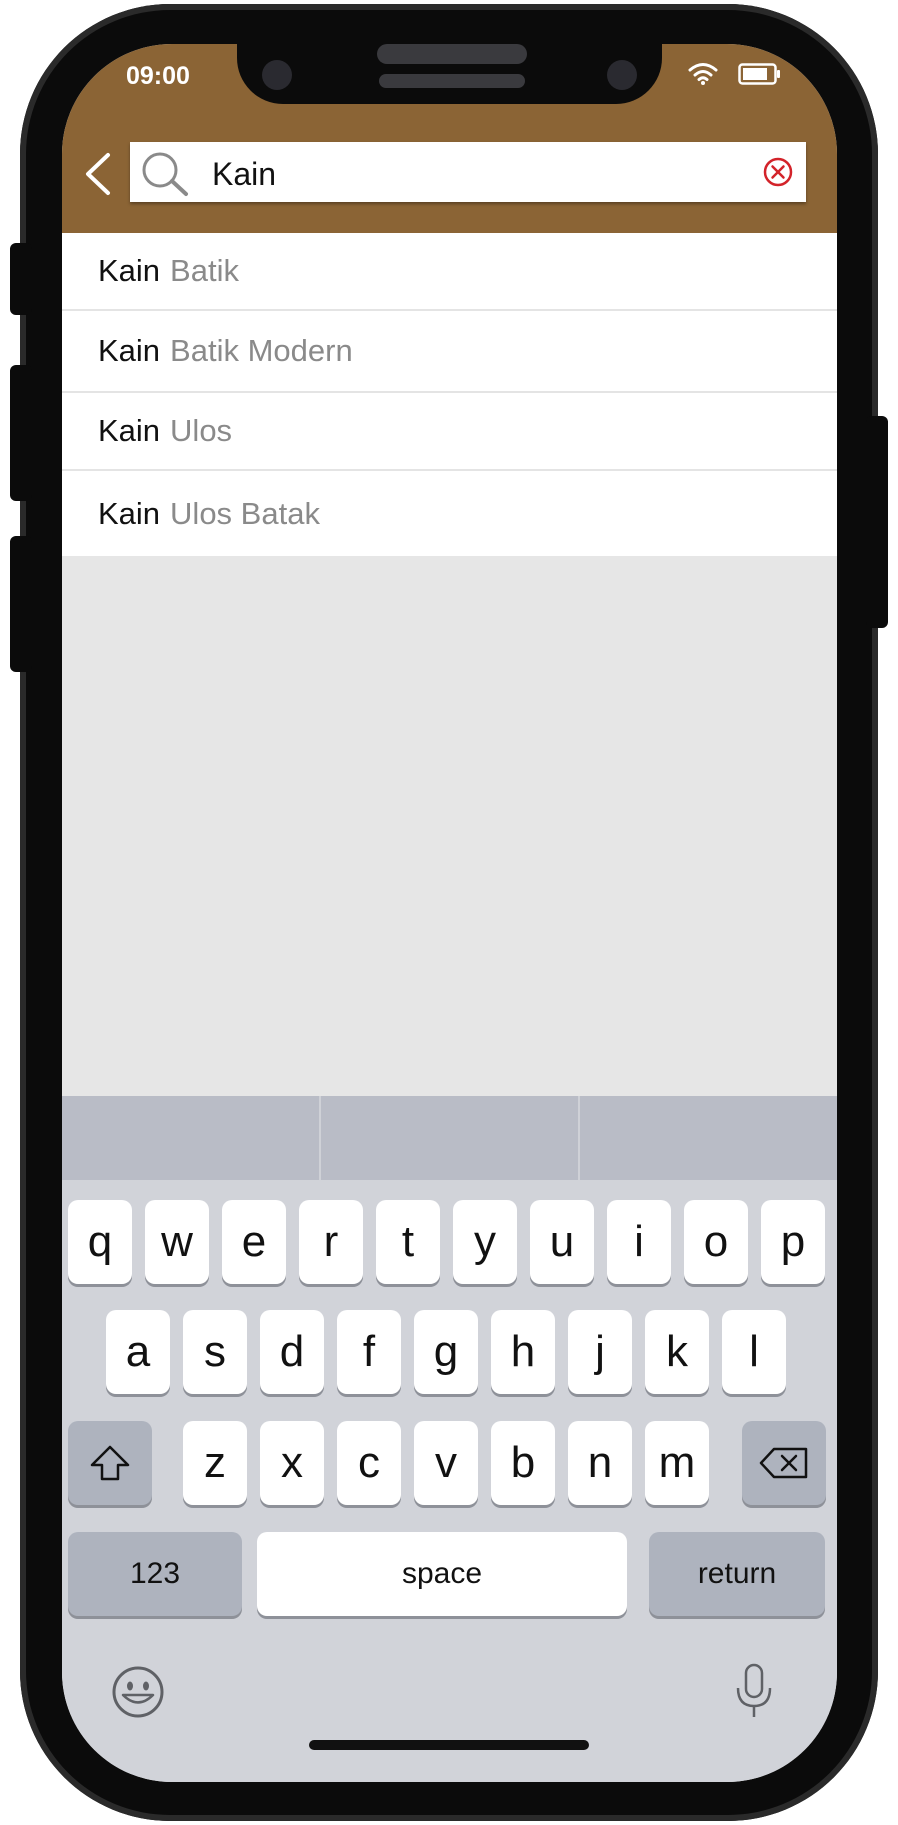  What do you see at coordinates (449, 272) in the screenshot?
I see `suggestion-item: Kain Batik` at bounding box center [449, 272].